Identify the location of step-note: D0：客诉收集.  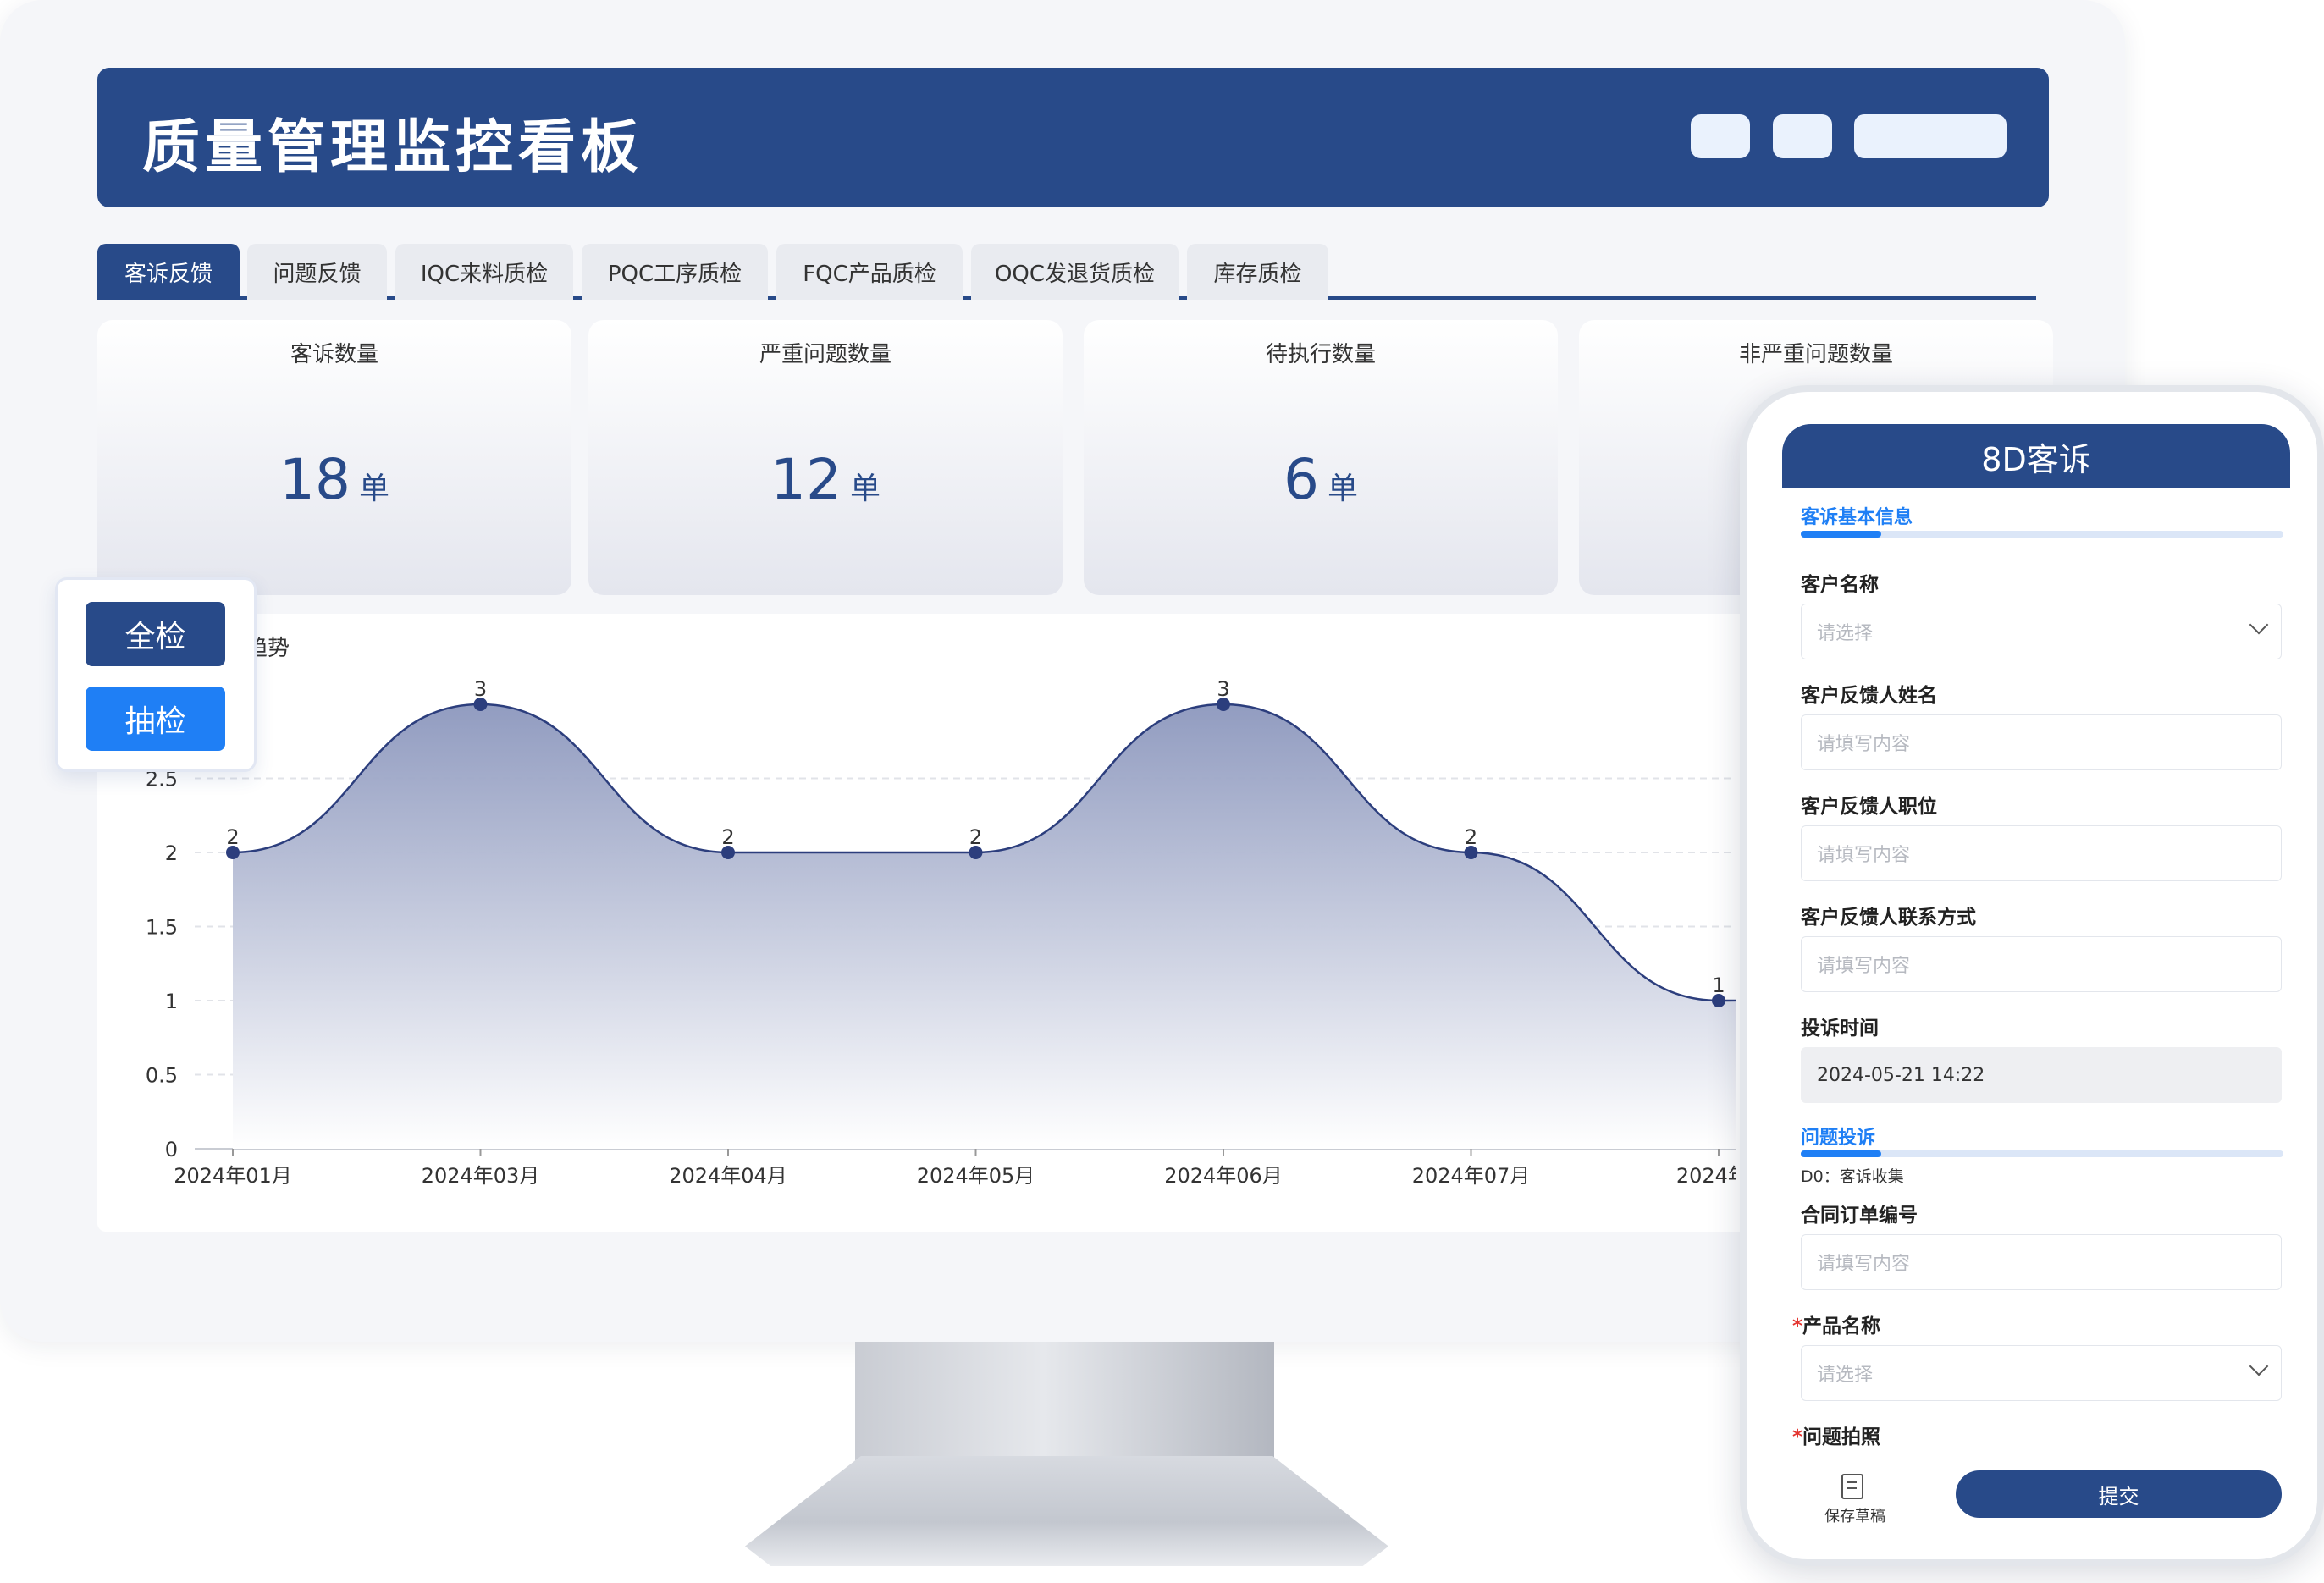
(1852, 1176).